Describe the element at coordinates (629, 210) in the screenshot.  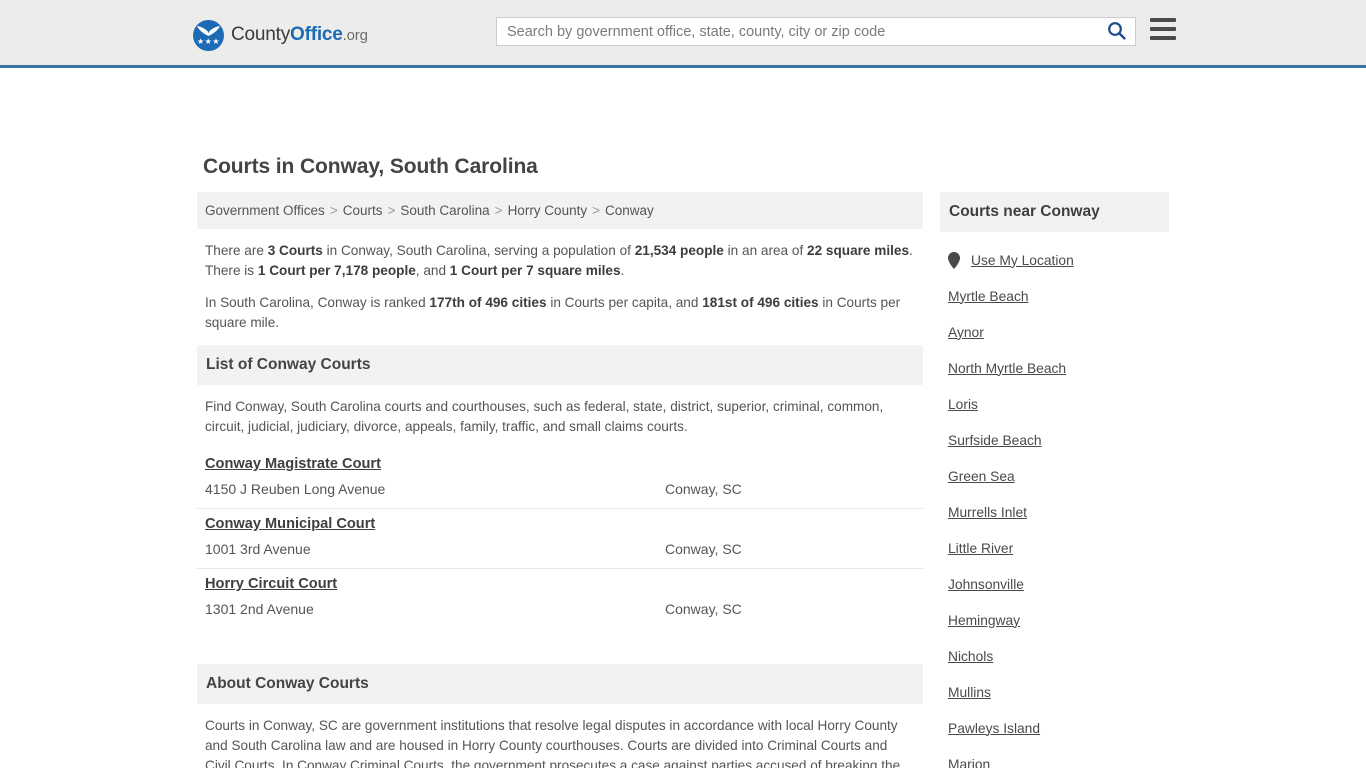
I see `breadcrumb-item-conway: Conway` at that location.